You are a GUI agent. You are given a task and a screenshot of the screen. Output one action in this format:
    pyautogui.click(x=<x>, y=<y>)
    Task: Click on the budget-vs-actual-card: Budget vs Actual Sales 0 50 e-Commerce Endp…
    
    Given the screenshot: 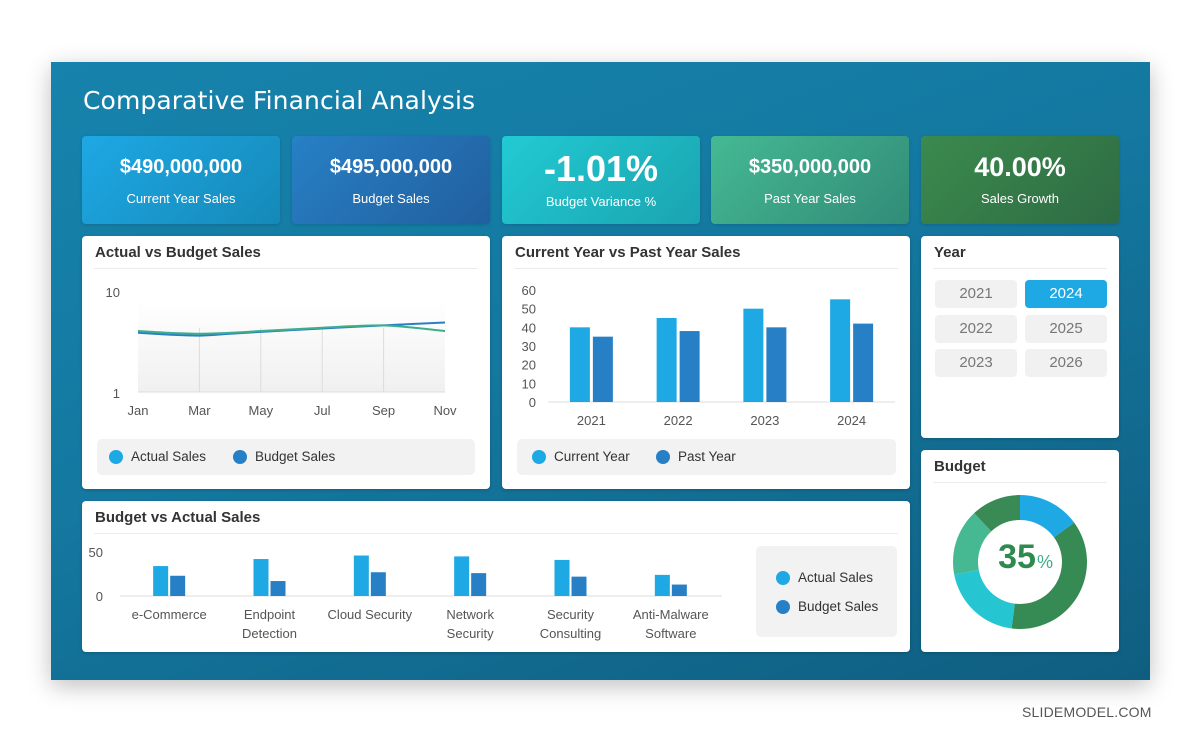 What is the action you would take?
    pyautogui.click(x=496, y=576)
    